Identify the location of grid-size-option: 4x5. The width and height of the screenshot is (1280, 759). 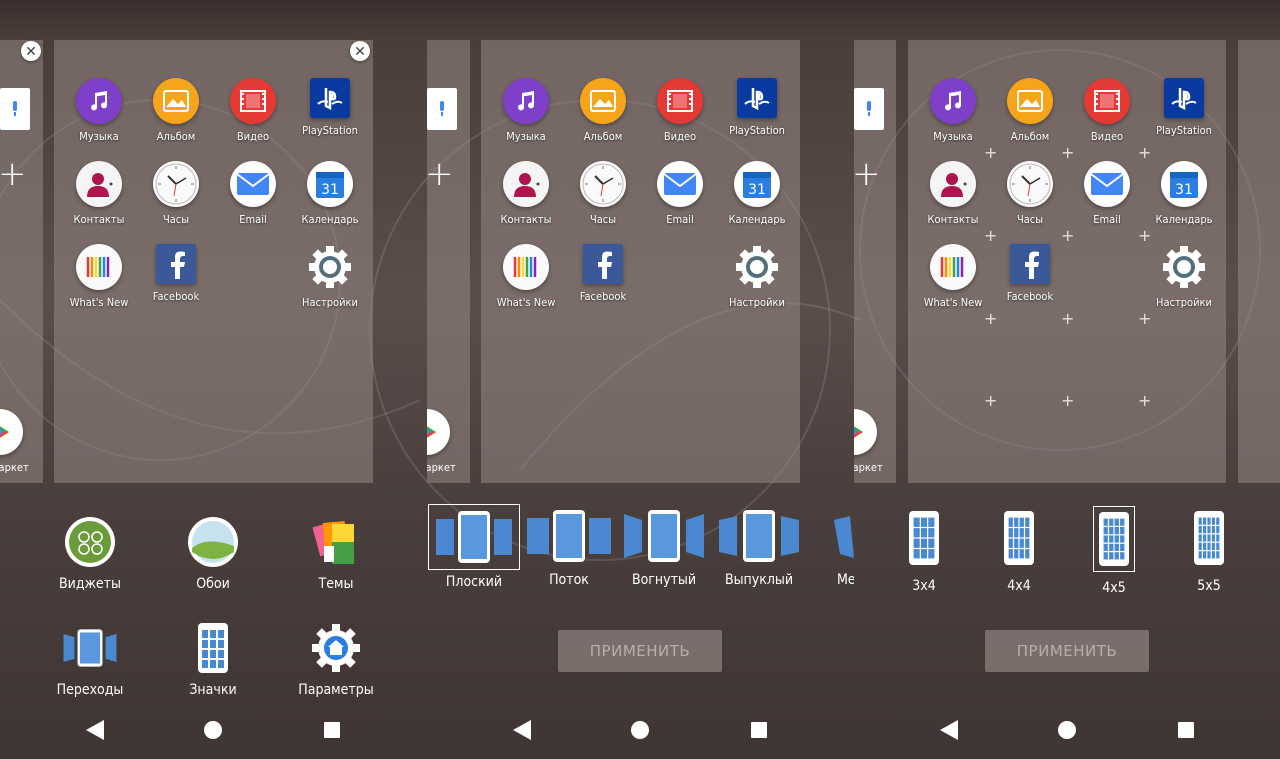
(1114, 551).